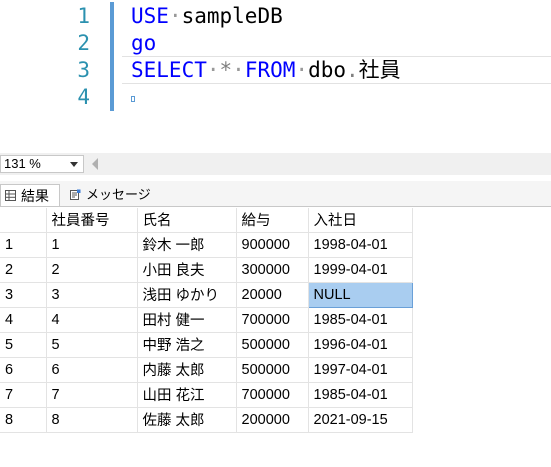 This screenshot has width=551, height=467. What do you see at coordinates (23, 345) in the screenshot?
I see `row-number: 5` at bounding box center [23, 345].